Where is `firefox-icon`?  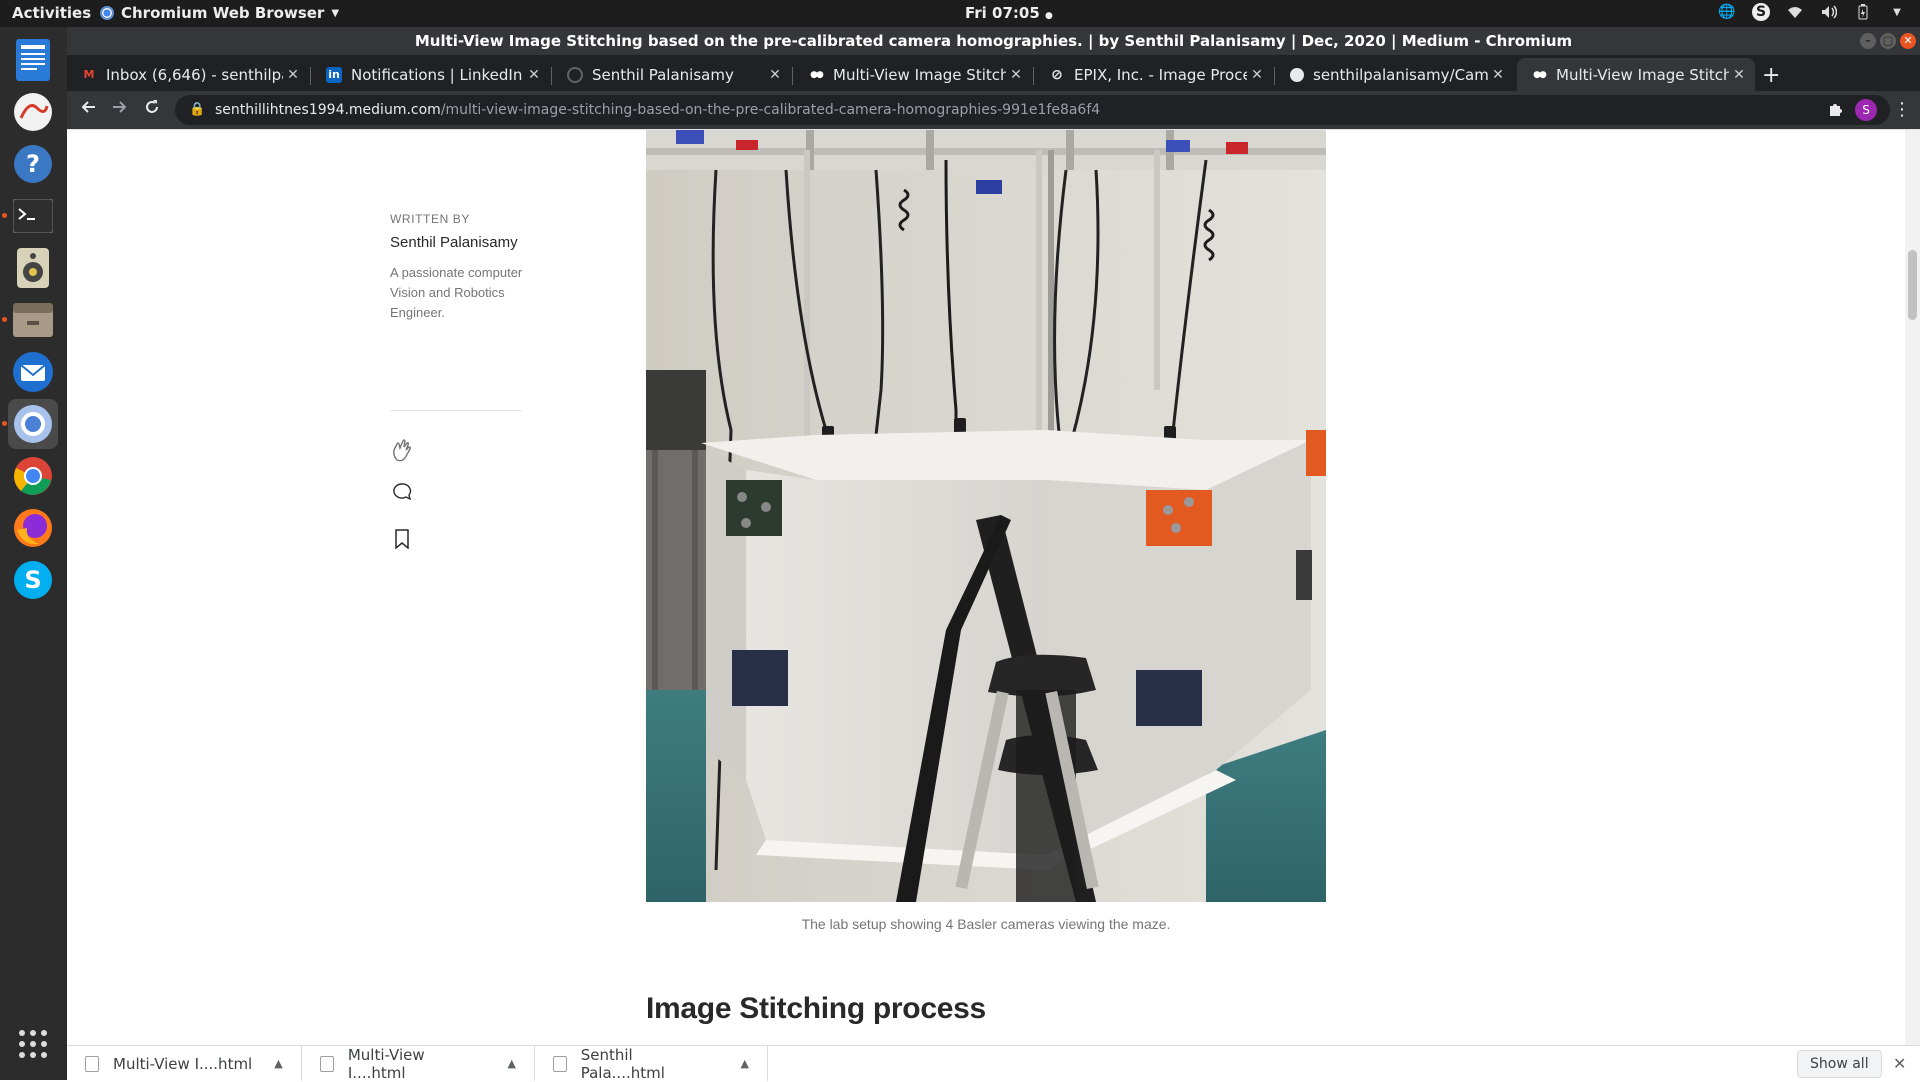 firefox-icon is located at coordinates (33, 528).